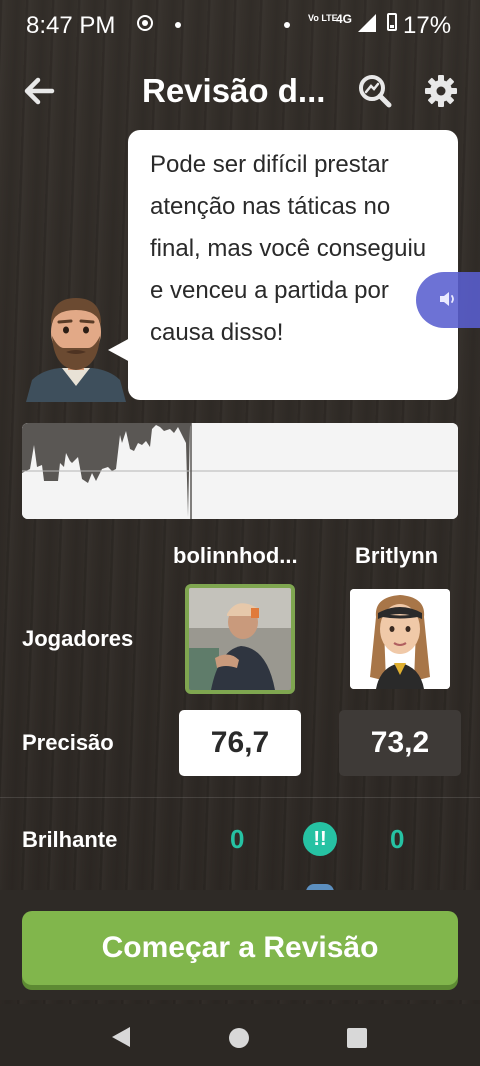 The height and width of the screenshot is (1066, 480). Describe the element at coordinates (119, 350) in the screenshot. I see `speech-bubble-tail` at that location.